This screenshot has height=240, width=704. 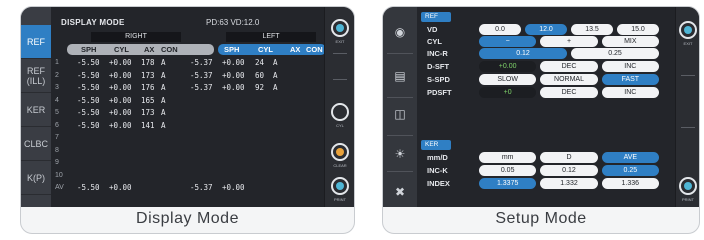 What do you see at coordinates (188, 162) in the screenshot?
I see `table-row: 9` at bounding box center [188, 162].